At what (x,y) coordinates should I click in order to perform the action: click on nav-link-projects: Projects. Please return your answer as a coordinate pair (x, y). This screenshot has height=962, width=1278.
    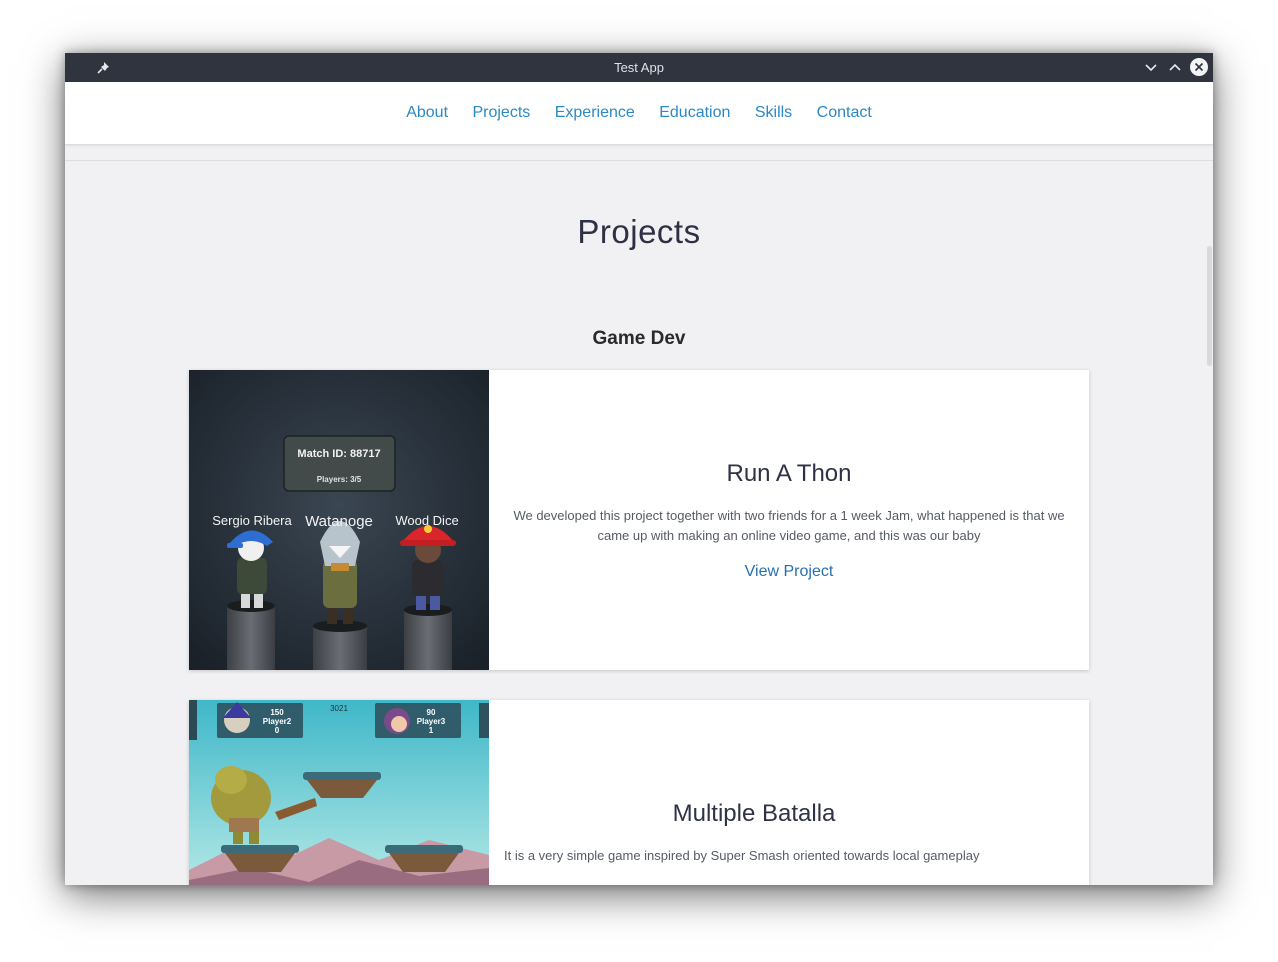
    Looking at the image, I should click on (501, 112).